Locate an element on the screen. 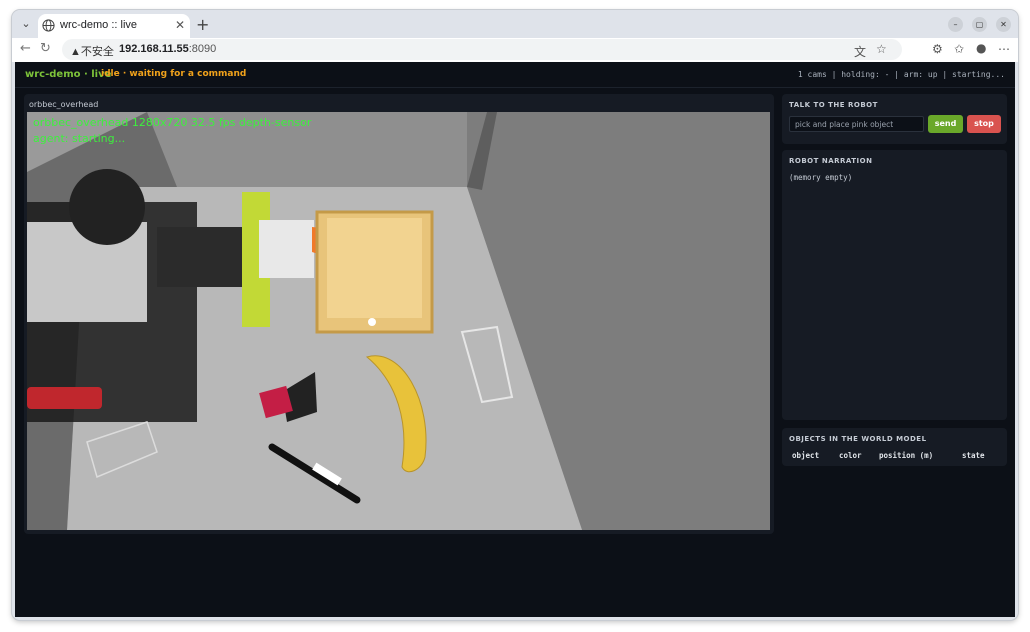 The width and height of the screenshot is (1030, 632). send-button: send is located at coordinates (945, 124).